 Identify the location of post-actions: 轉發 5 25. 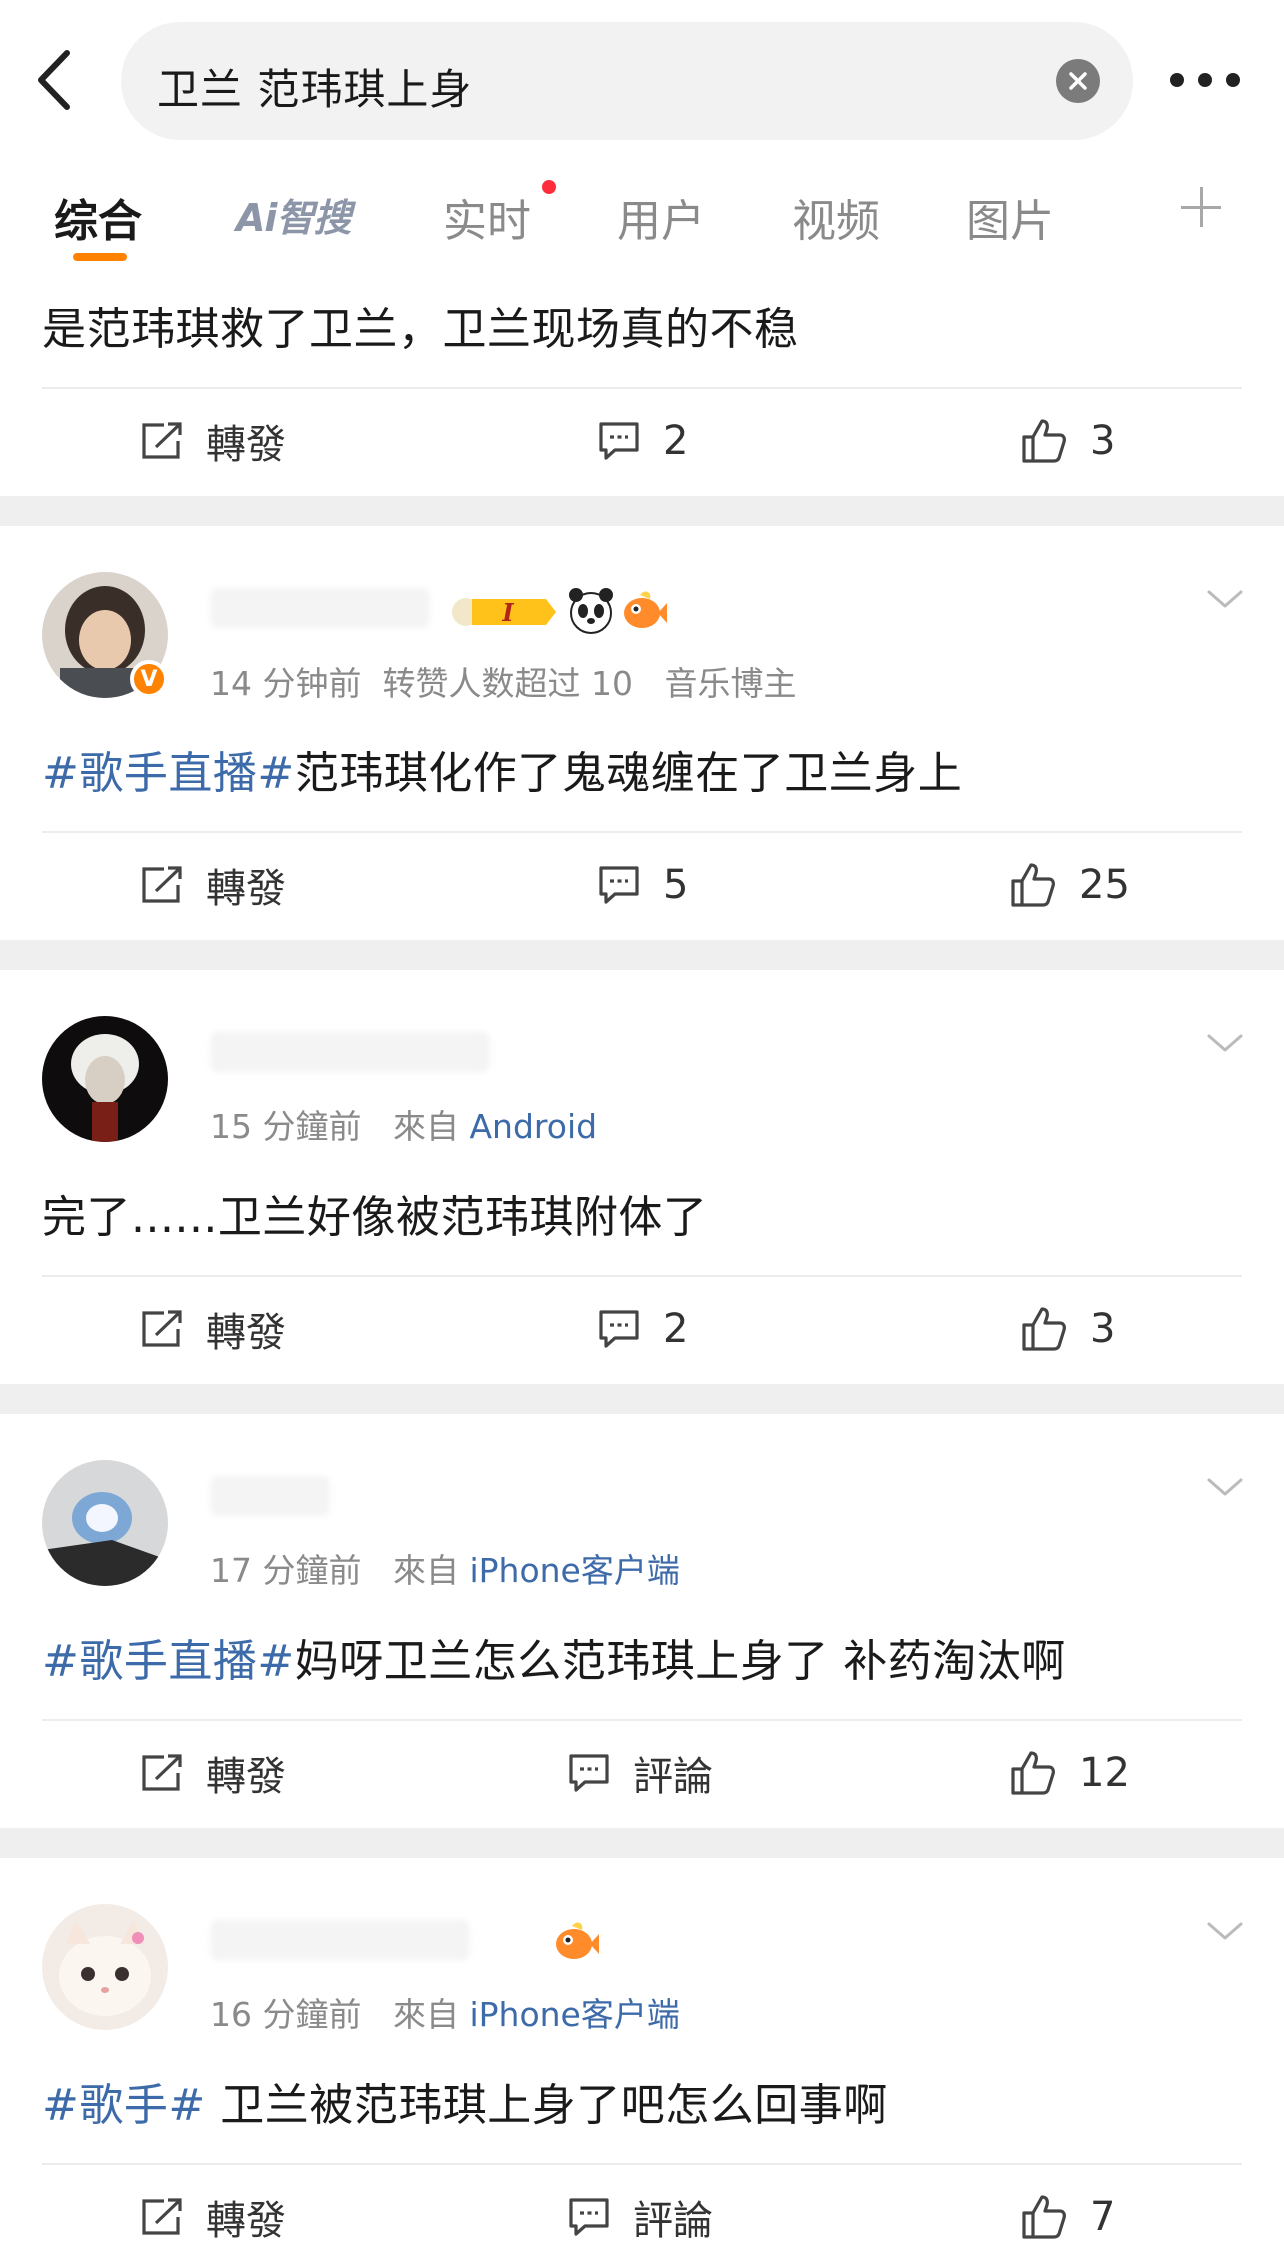
(642, 885).